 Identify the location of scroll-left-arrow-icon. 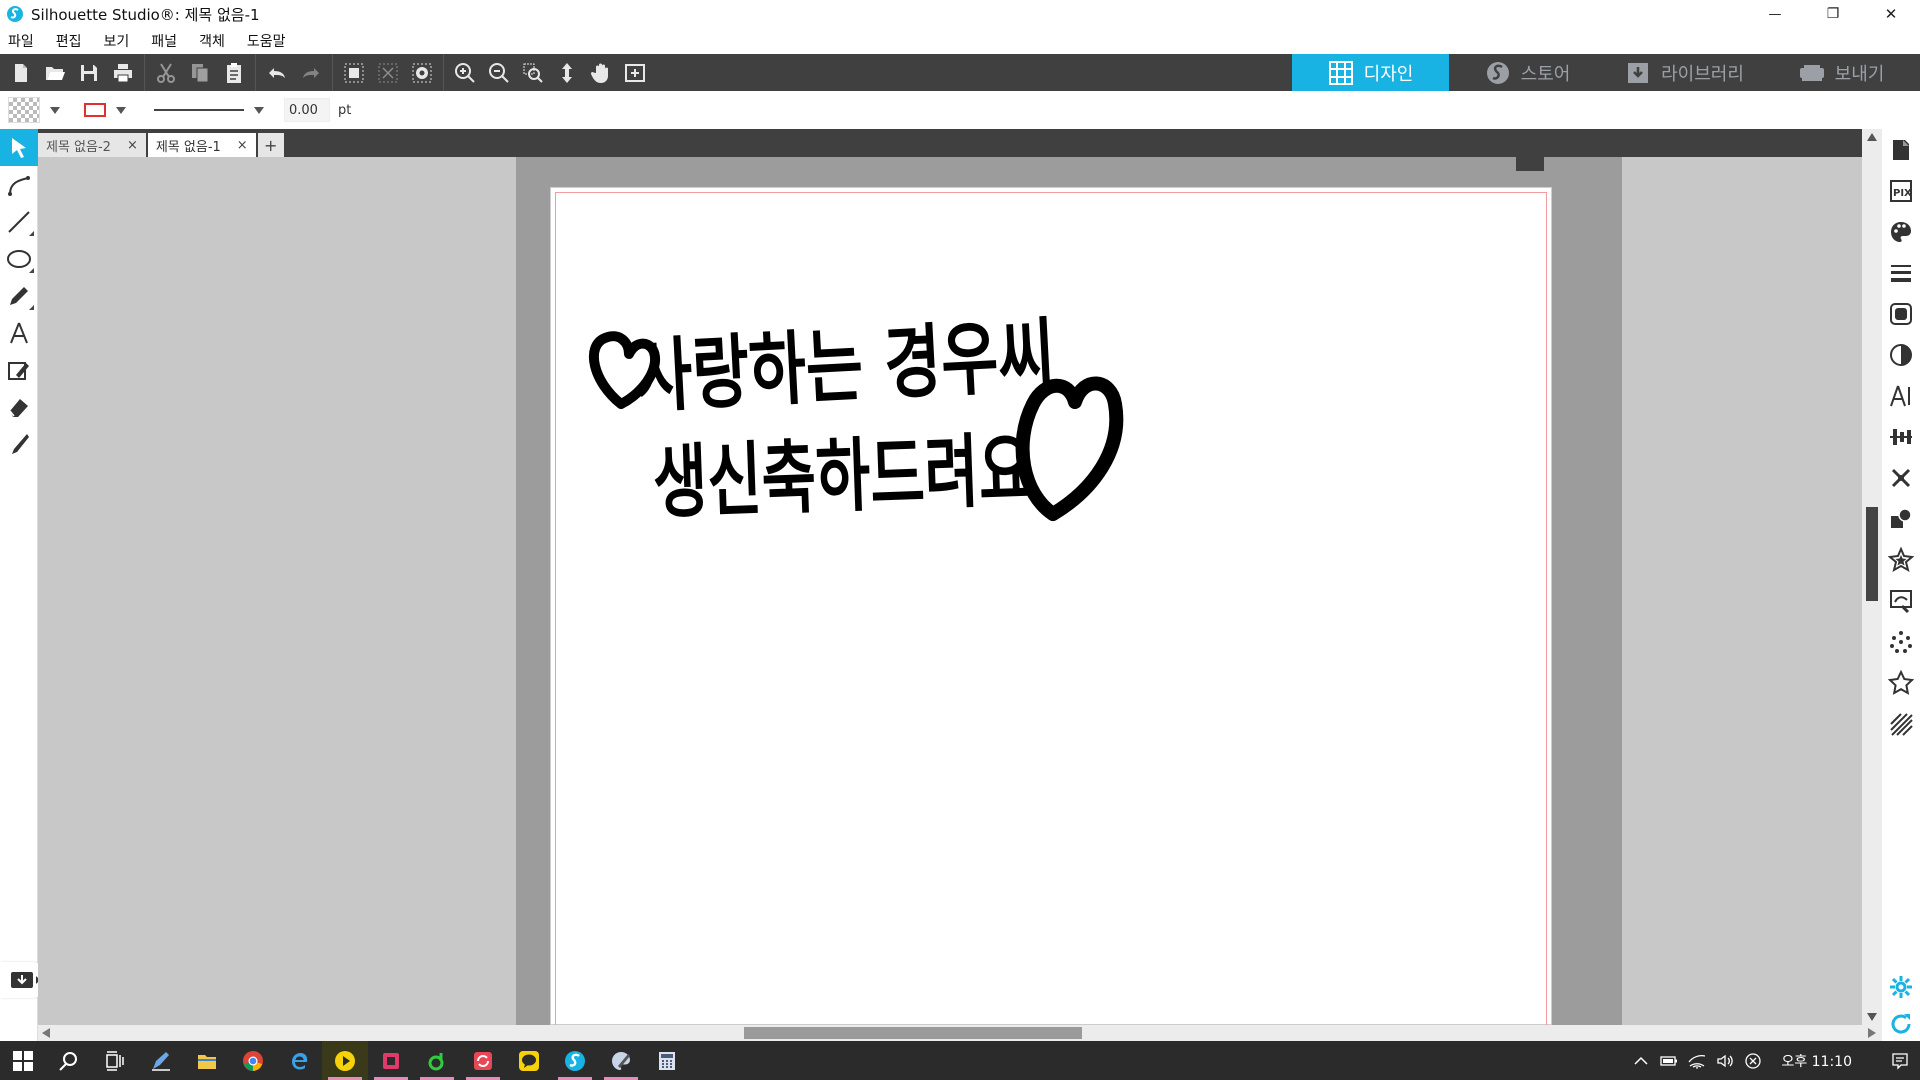
(46, 1033).